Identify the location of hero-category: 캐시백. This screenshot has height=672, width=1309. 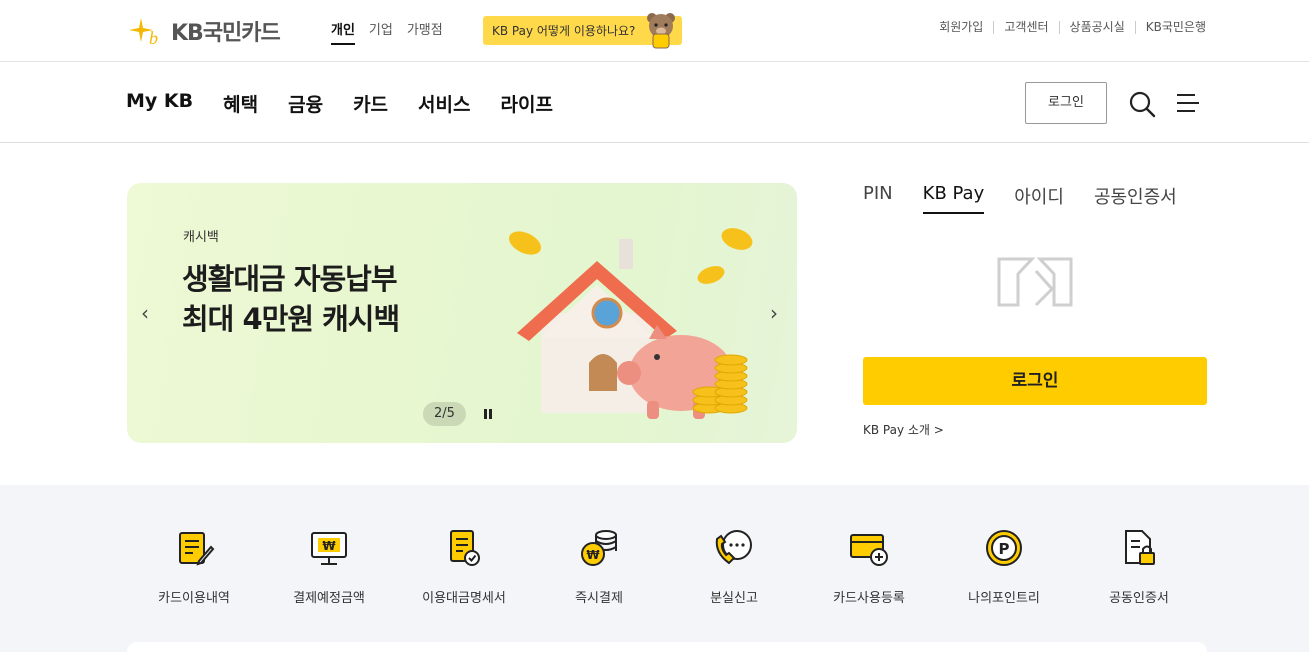
(201, 237).